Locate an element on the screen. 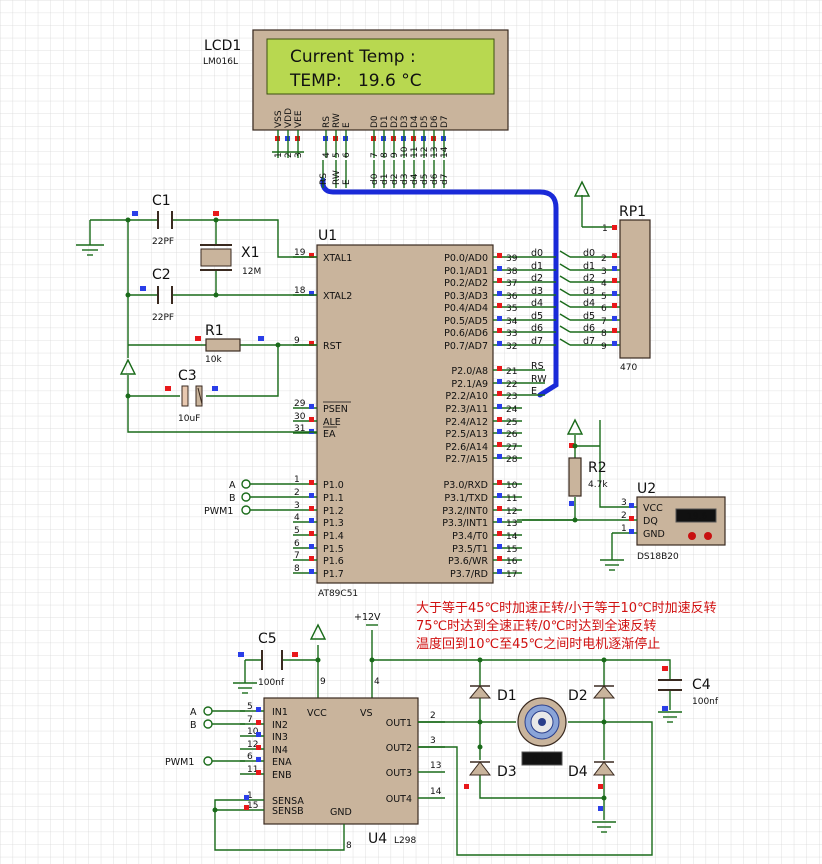 This screenshot has width=822, height=864. u1-pin-p06ad6: P0.6/AD6 is located at coordinates (466, 333).